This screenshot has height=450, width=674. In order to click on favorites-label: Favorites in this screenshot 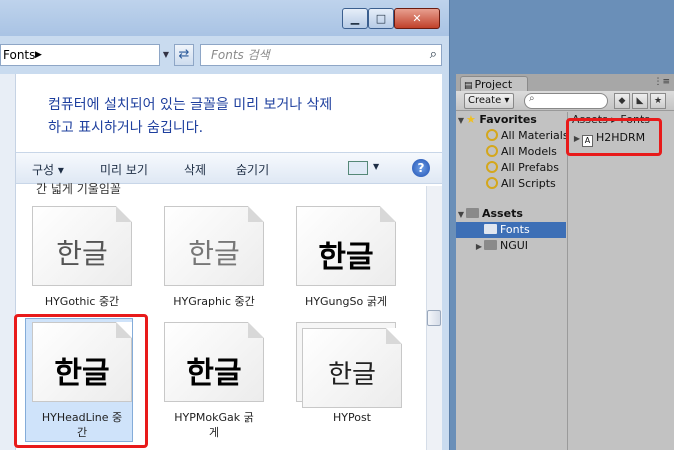, I will do `click(508, 119)`.